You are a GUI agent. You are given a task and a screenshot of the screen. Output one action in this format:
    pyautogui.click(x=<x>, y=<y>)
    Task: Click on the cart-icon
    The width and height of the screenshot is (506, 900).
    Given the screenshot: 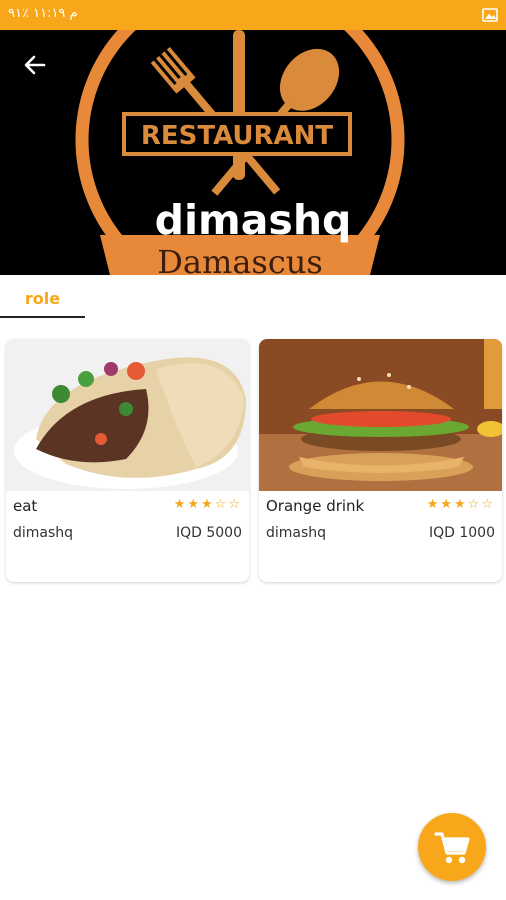 What is the action you would take?
    pyautogui.click(x=452, y=848)
    